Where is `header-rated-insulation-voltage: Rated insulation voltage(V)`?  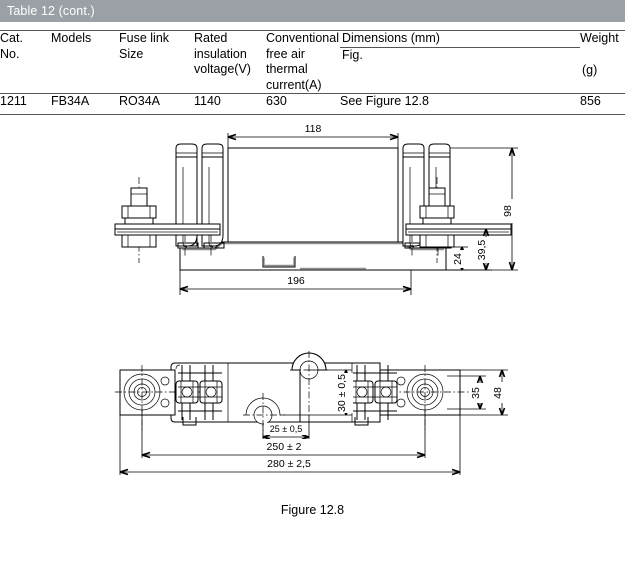
header-rated-insulation-voltage: Rated insulation voltage(V) is located at coordinates (230, 62).